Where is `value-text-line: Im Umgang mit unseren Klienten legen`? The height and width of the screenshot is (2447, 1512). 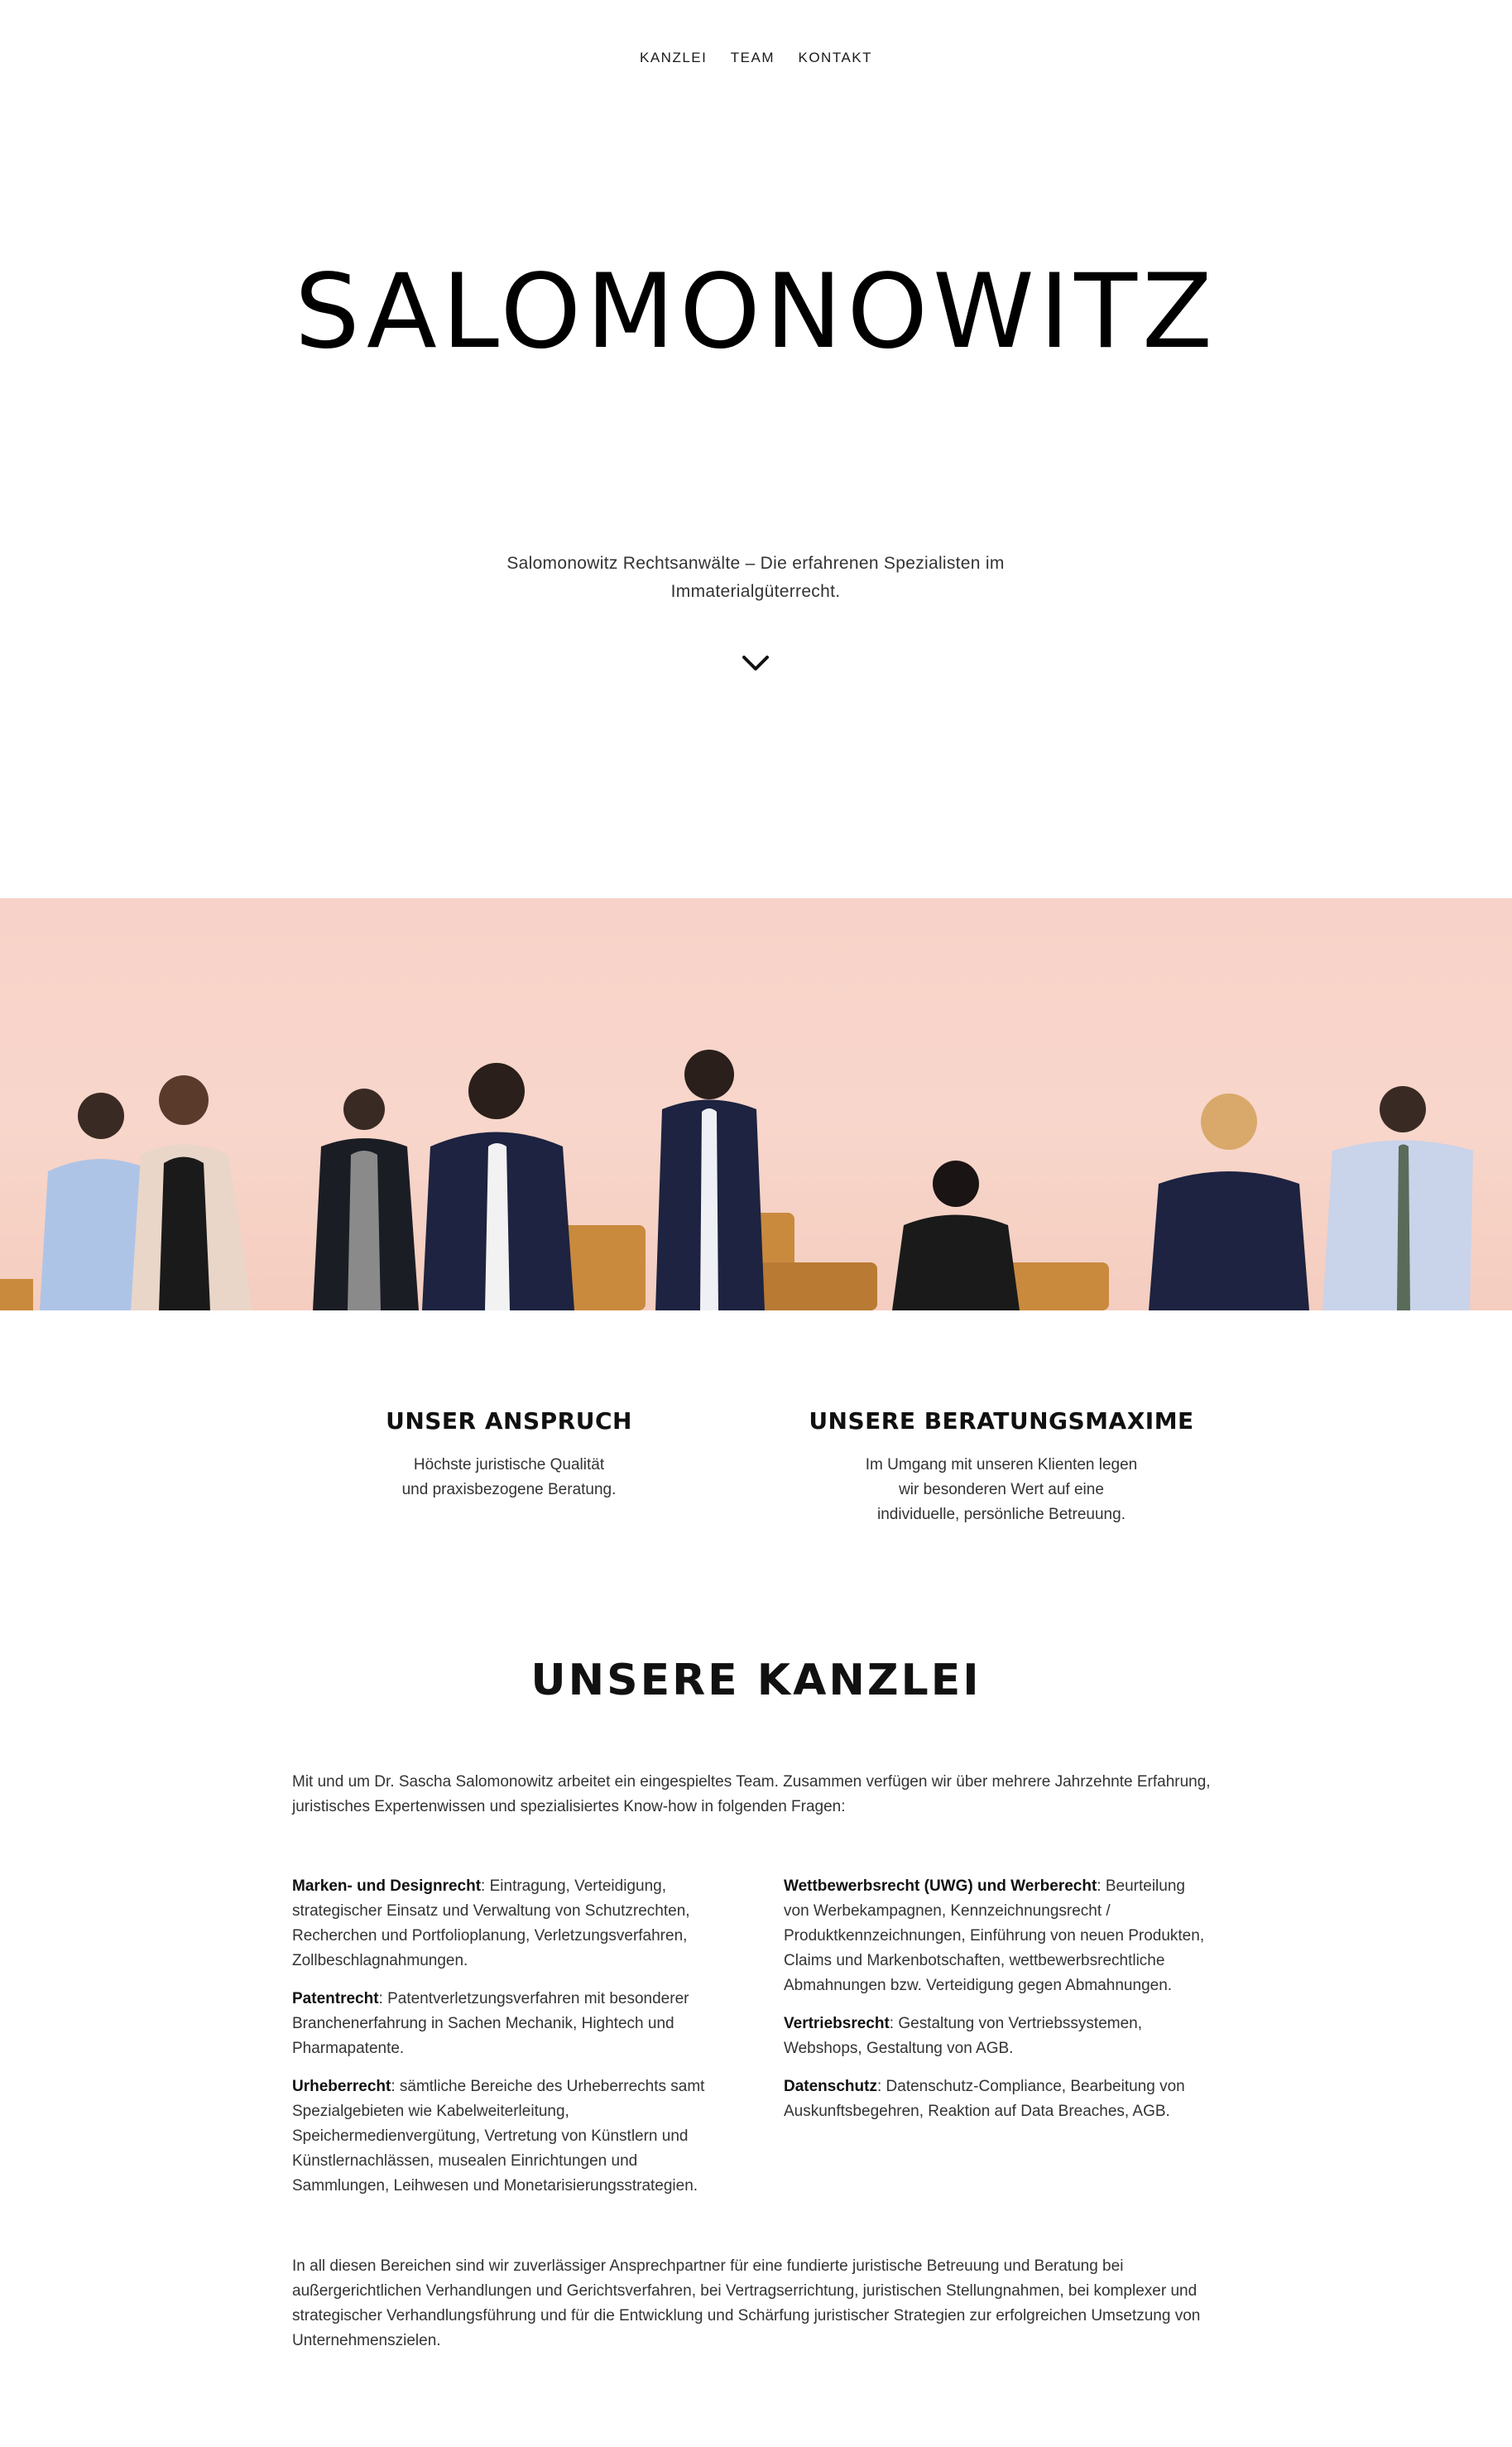
value-text-line: Im Umgang mit unseren Klienten legen is located at coordinates (1001, 1464).